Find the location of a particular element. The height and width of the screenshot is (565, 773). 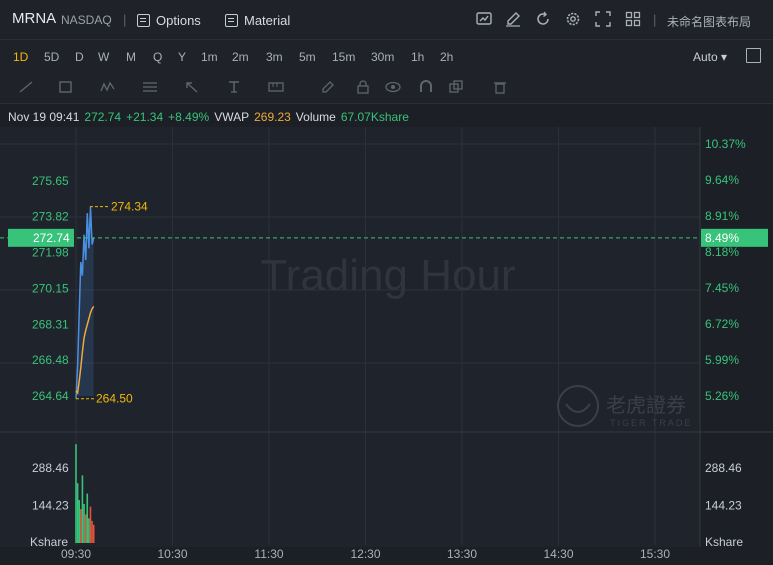

price-axis-label: 273.82 is located at coordinates (50, 217).